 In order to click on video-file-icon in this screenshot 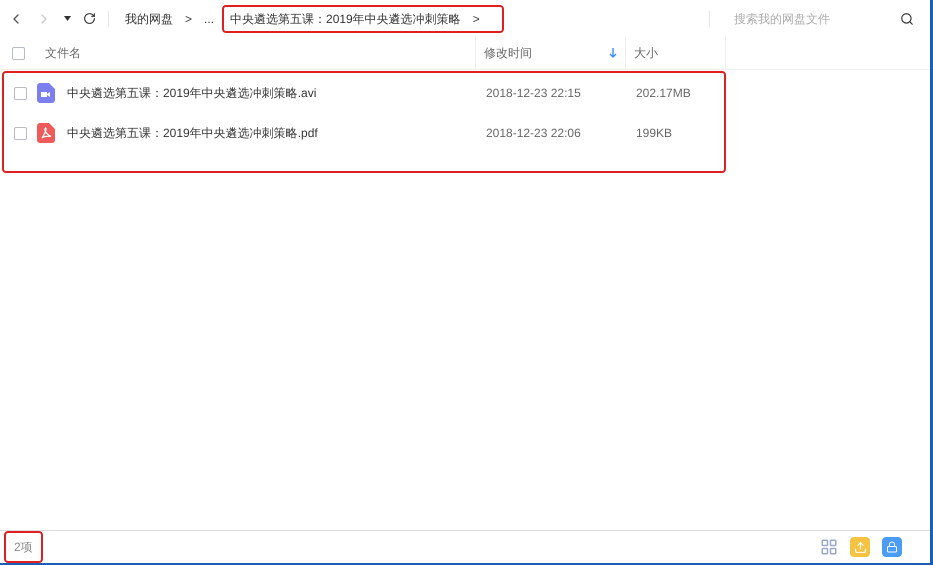, I will do `click(46, 93)`.